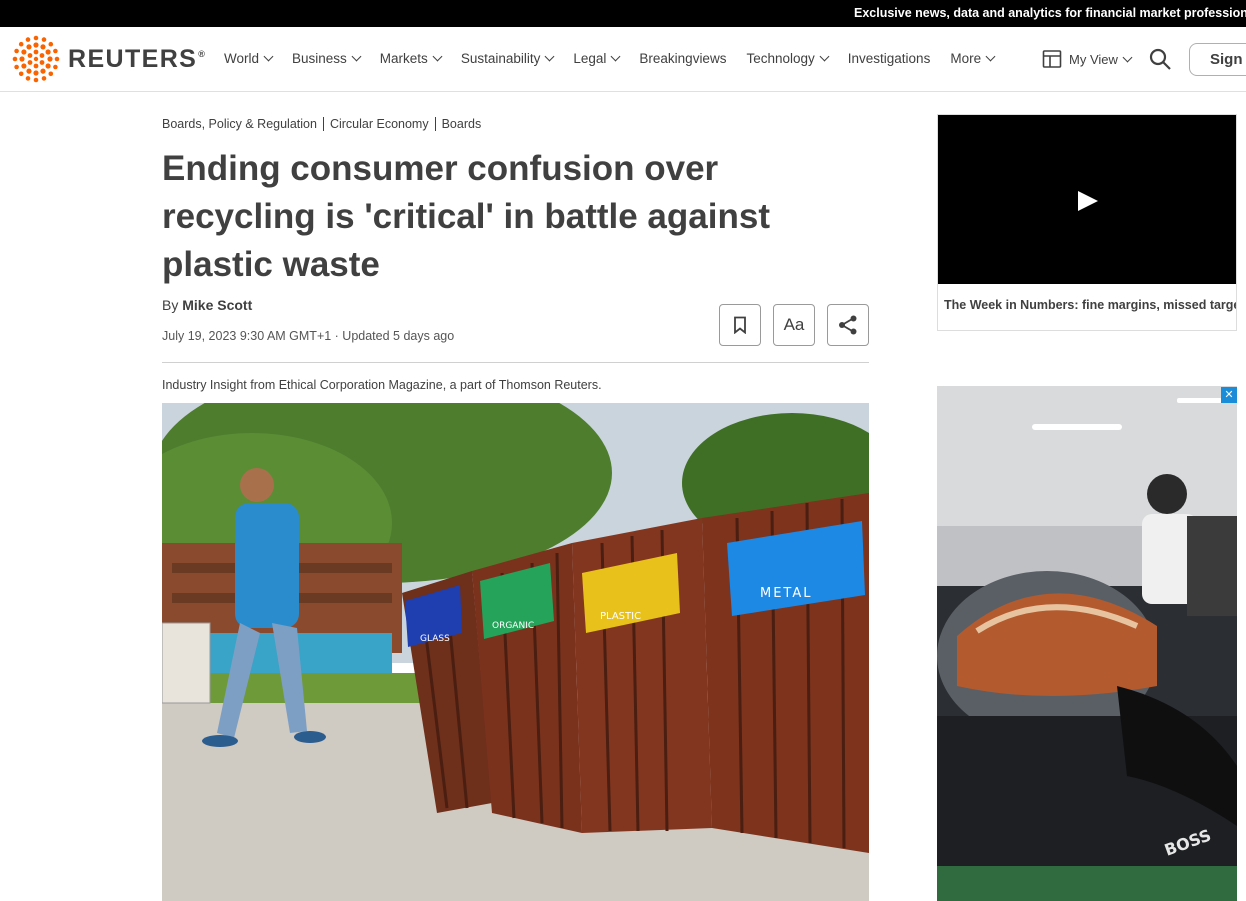  I want to click on bookmark-icon, so click(740, 325).